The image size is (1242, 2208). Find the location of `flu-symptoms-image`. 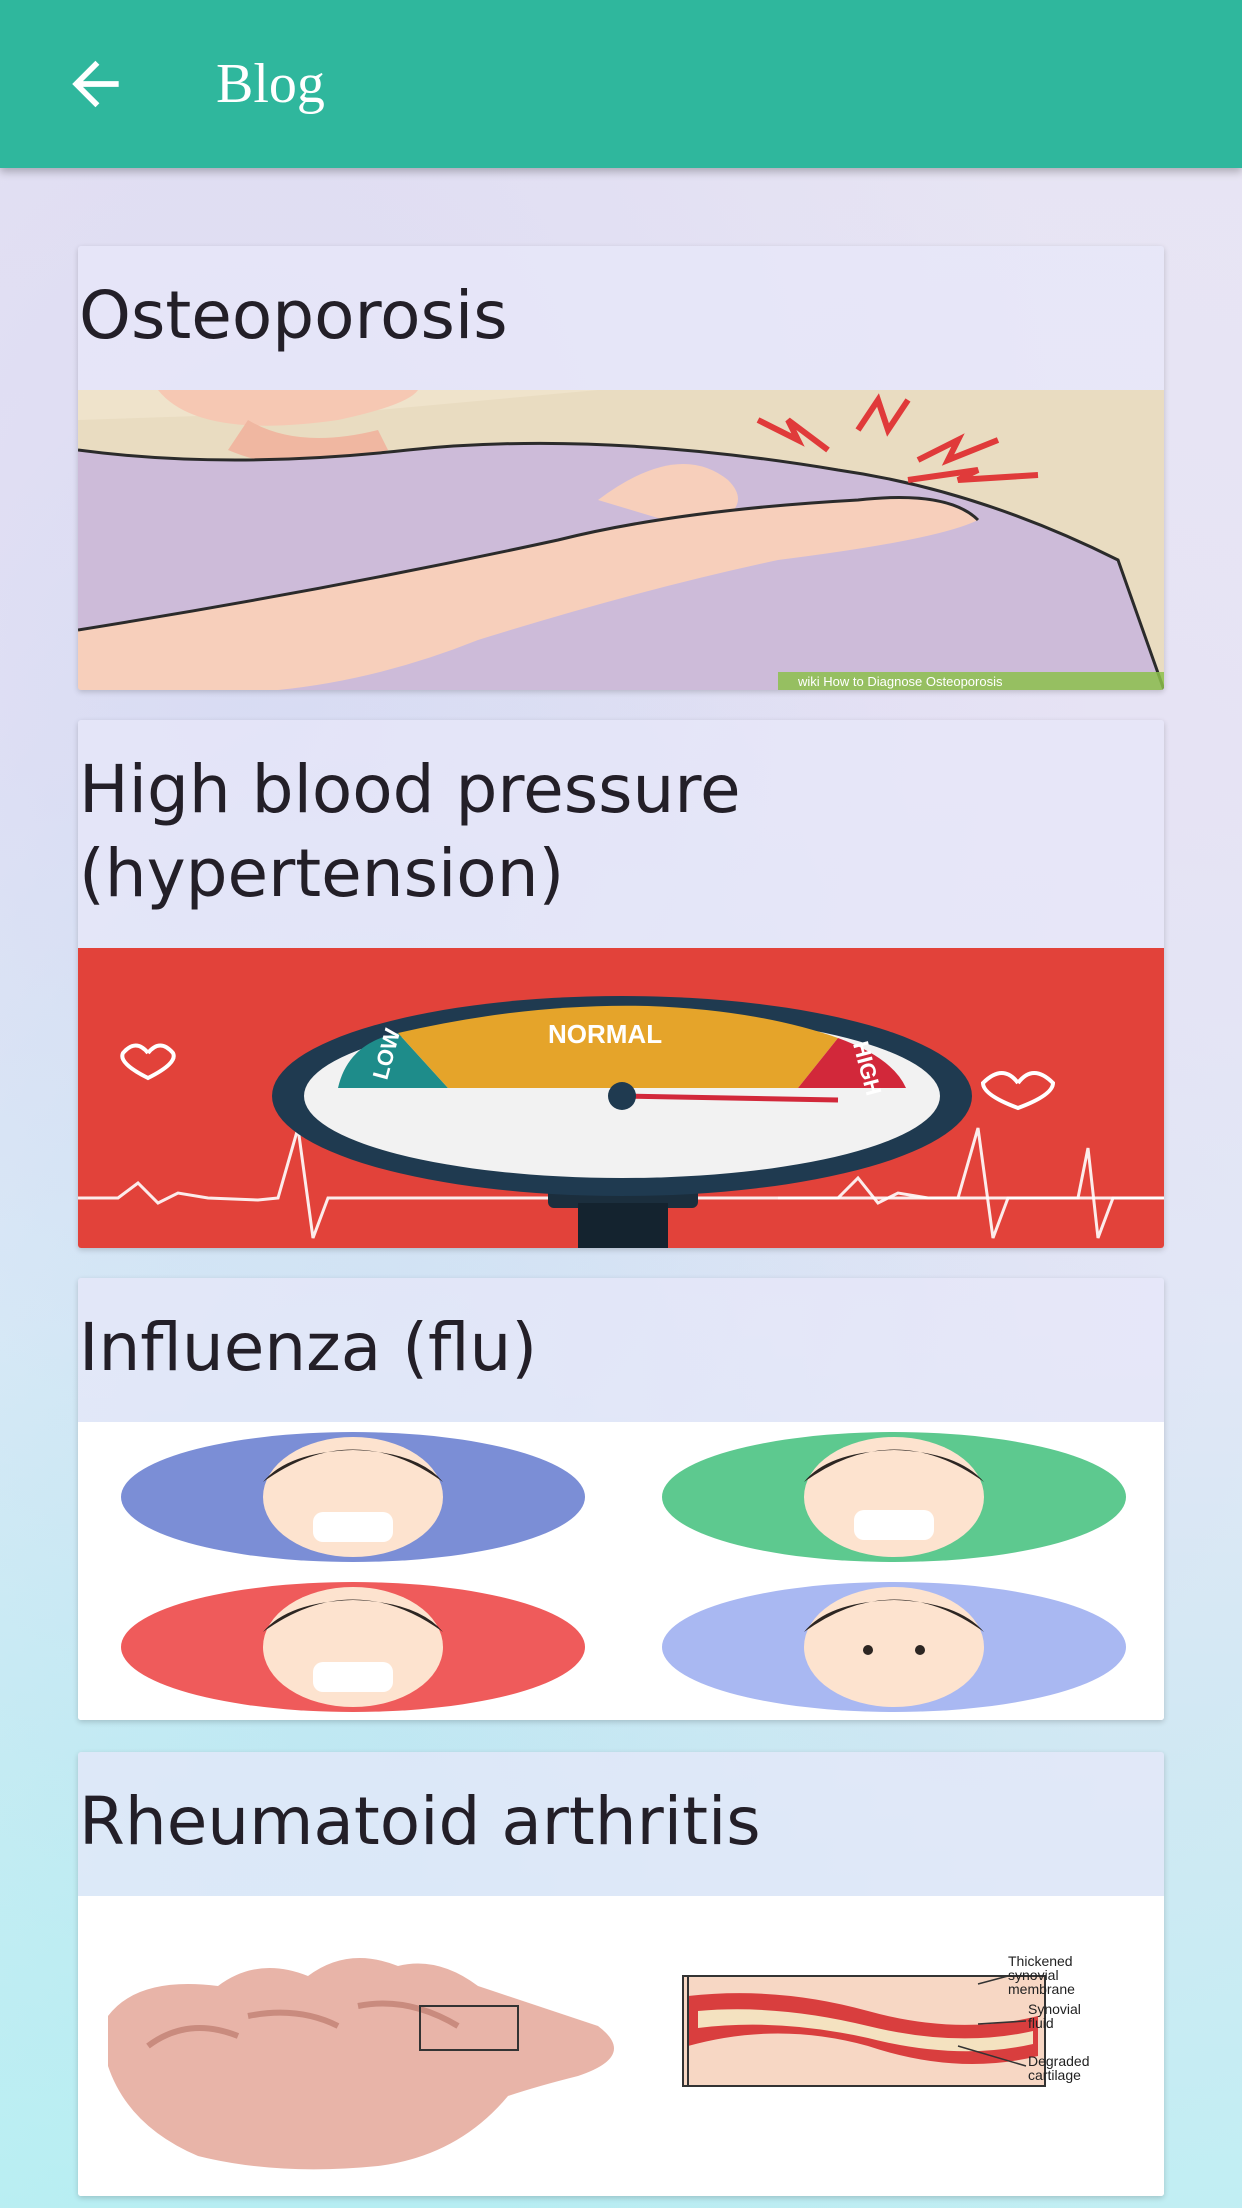

flu-symptoms-image is located at coordinates (621, 1571).